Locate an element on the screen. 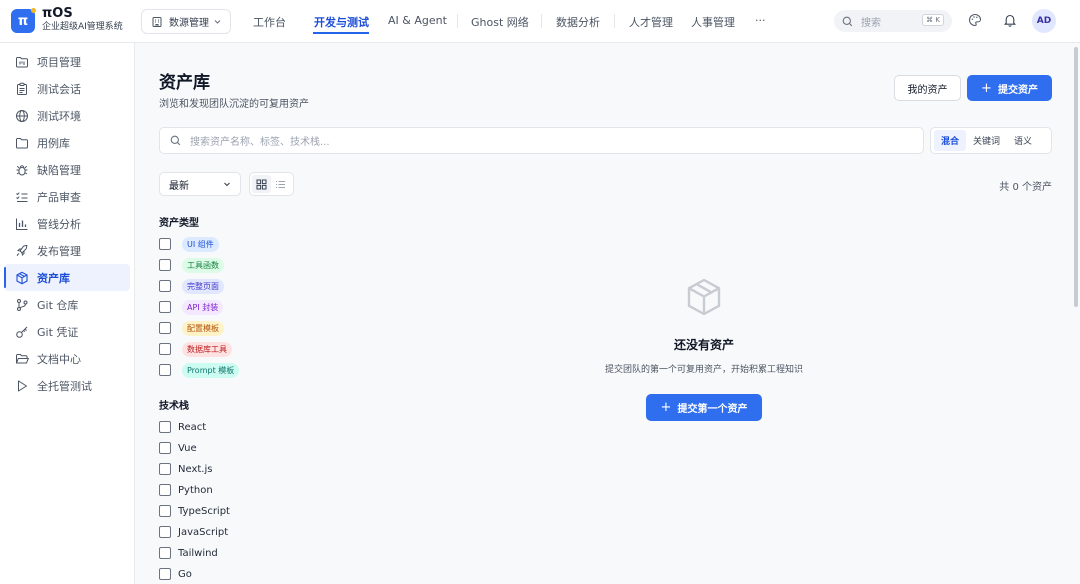  filter-tech-python: Python is located at coordinates (186, 490).